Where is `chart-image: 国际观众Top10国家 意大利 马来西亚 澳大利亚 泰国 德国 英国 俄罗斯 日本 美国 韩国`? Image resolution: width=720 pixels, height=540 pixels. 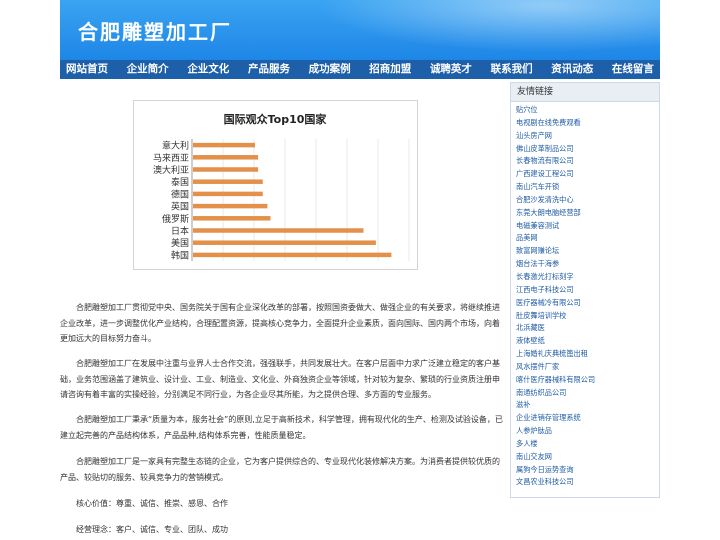
chart-image: 国际观众Top10国家 意大利 马来西亚 澳大利亚 泰国 德国 英国 俄罗斯 日本 美国 韩国 is located at coordinates (275, 185).